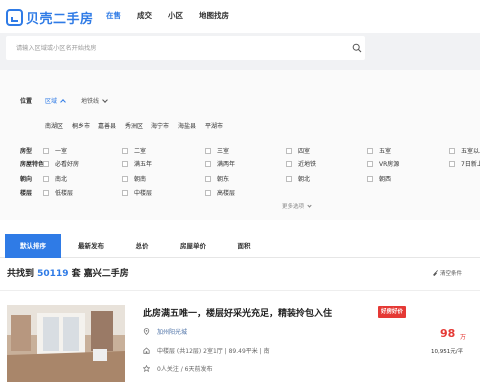  What do you see at coordinates (146, 331) in the screenshot?
I see `location-pin-icon` at bounding box center [146, 331].